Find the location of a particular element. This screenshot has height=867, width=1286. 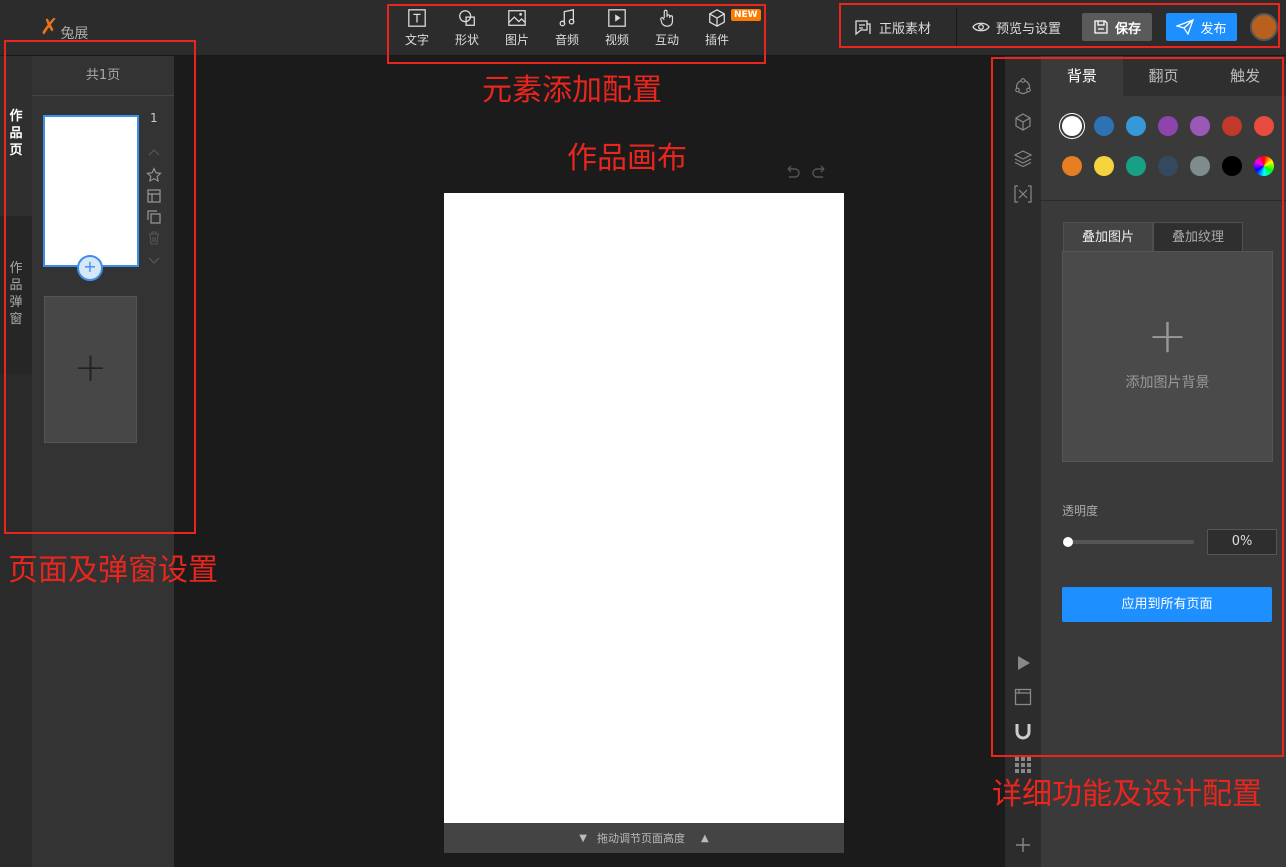

avatar is located at coordinates (1264, 27).